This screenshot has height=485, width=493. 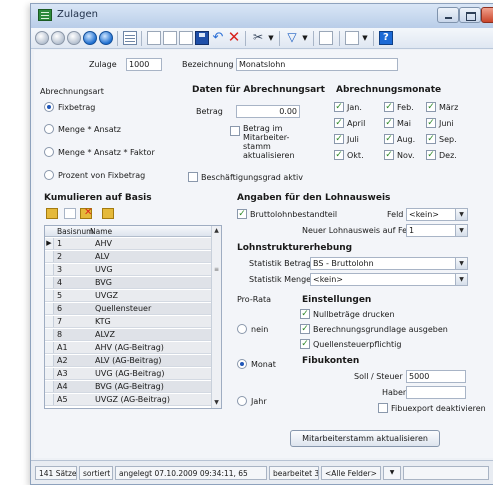 I want to click on radio-prorata-nein-label: nein, so click(x=260, y=329).